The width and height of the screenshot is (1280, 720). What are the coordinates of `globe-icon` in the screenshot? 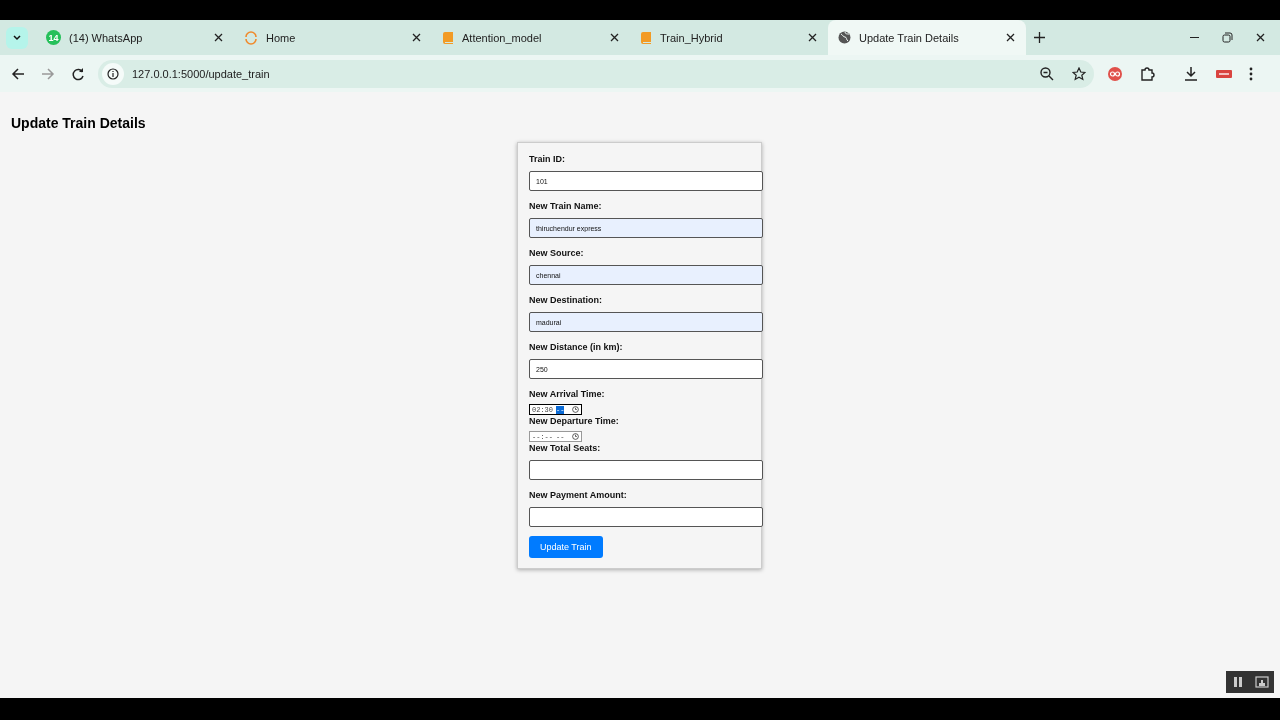 It's located at (844, 37).